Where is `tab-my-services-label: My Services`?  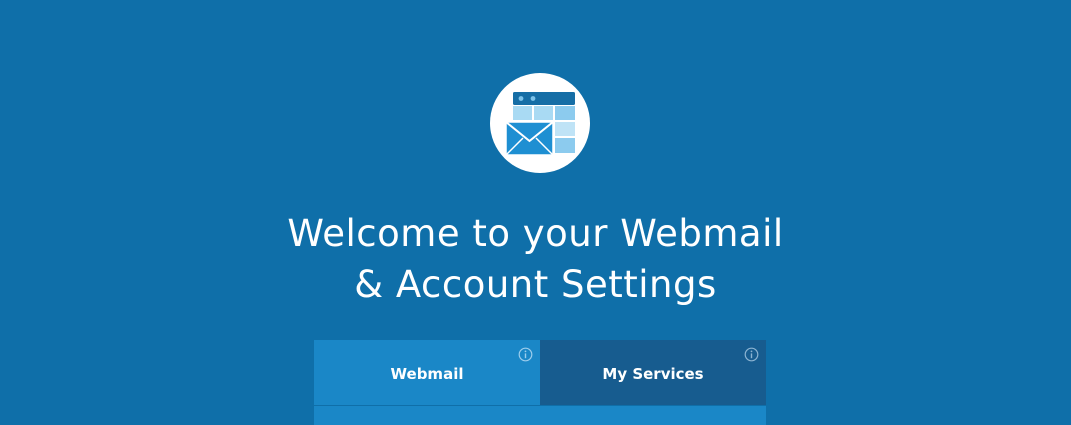 tab-my-services-label: My Services is located at coordinates (653, 374).